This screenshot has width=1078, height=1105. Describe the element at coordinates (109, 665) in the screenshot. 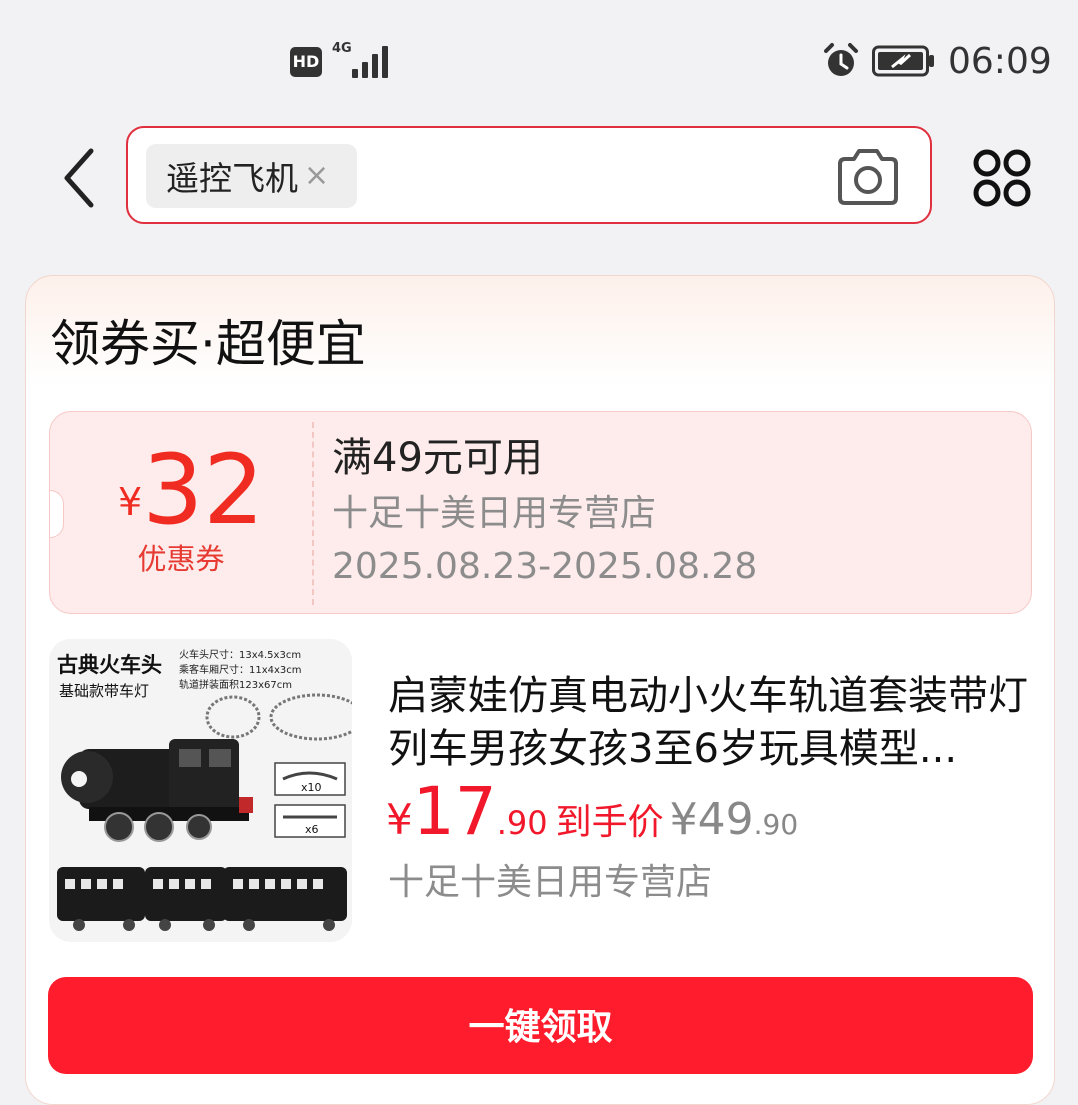

I see `image-title: 古典火车头` at that location.